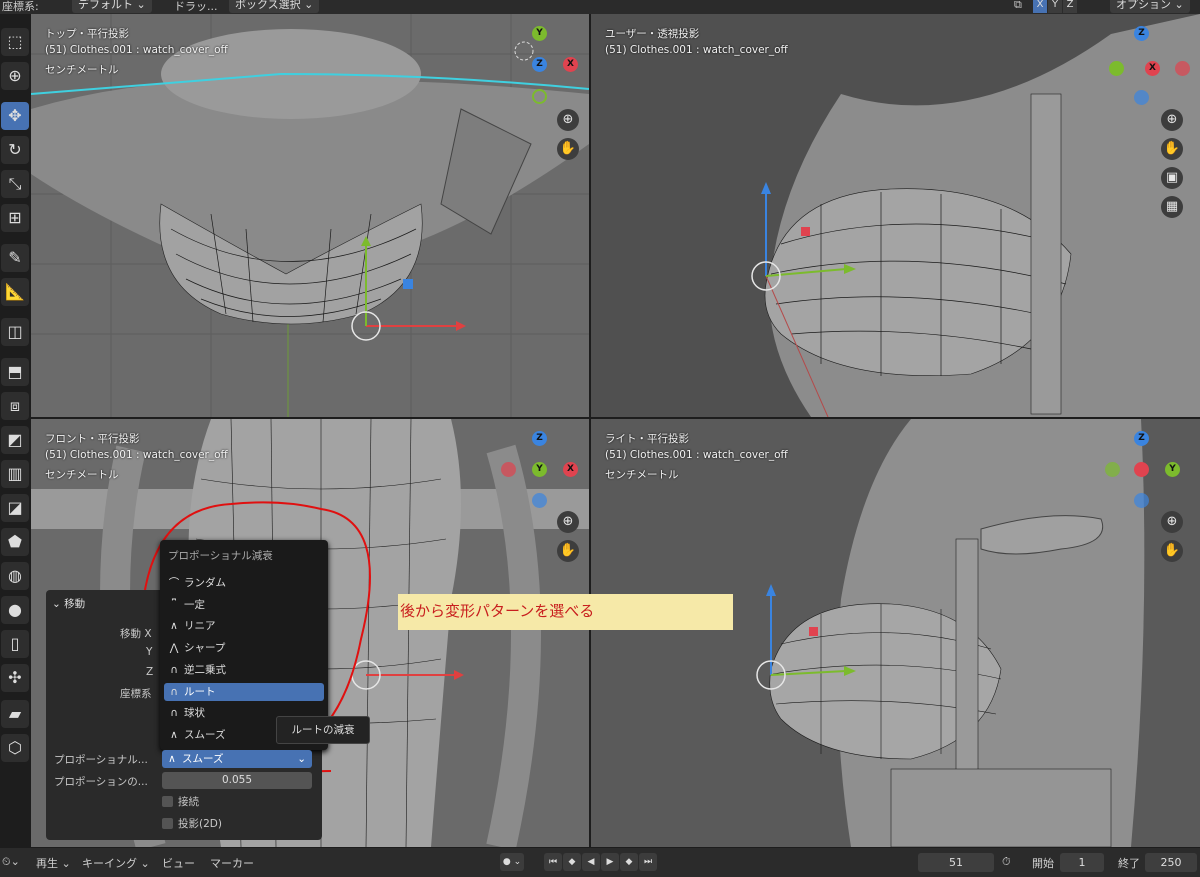 This screenshot has height=877, width=1200. I want to click on falloff-select-dropdown: ∧ スムーズ ⌄, so click(237, 759).